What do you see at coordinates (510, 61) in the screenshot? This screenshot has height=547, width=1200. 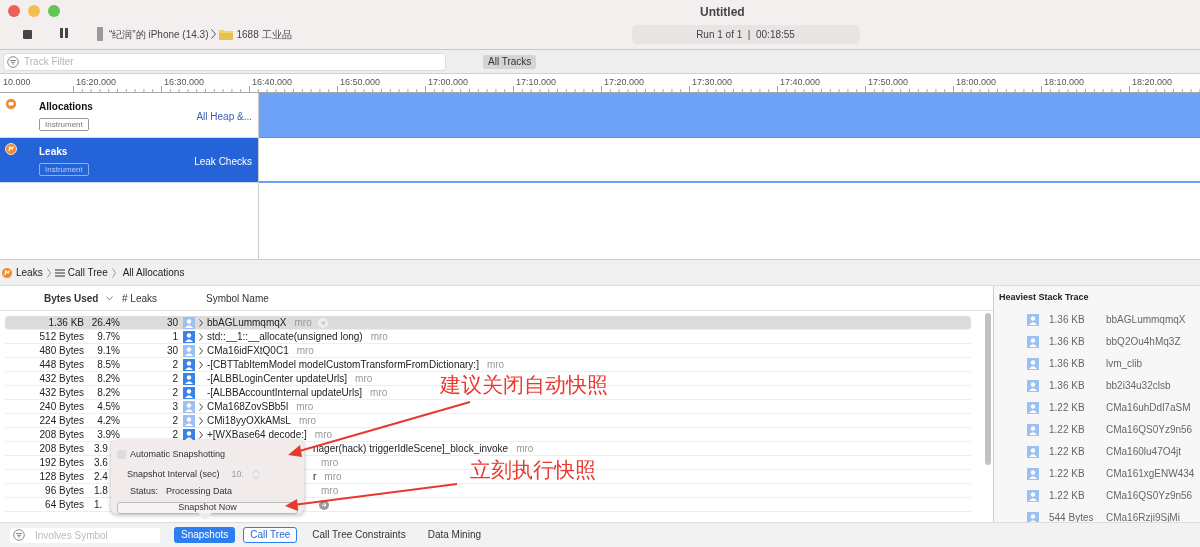 I see `all-tracks-button: All Tracks` at bounding box center [510, 61].